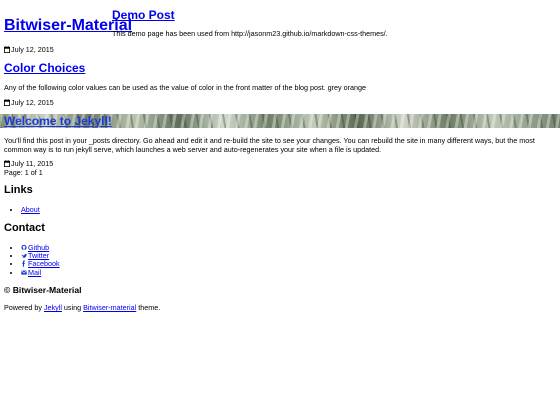  I want to click on list-item: Mail, so click(40, 272).